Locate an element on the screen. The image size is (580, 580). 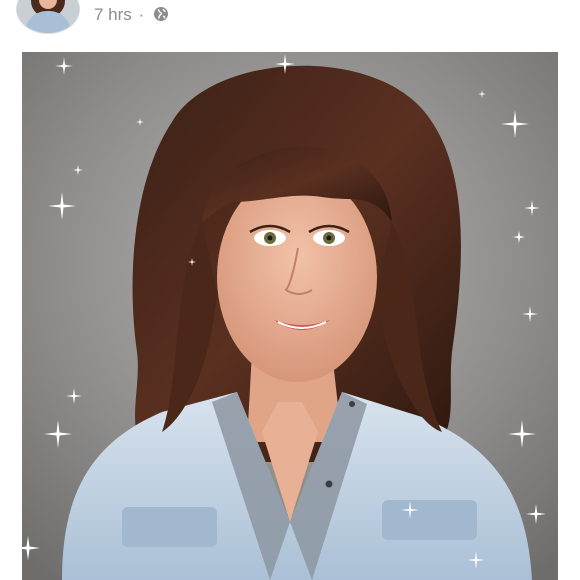
post-header: 7 hrs · is located at coordinates (290, 24).